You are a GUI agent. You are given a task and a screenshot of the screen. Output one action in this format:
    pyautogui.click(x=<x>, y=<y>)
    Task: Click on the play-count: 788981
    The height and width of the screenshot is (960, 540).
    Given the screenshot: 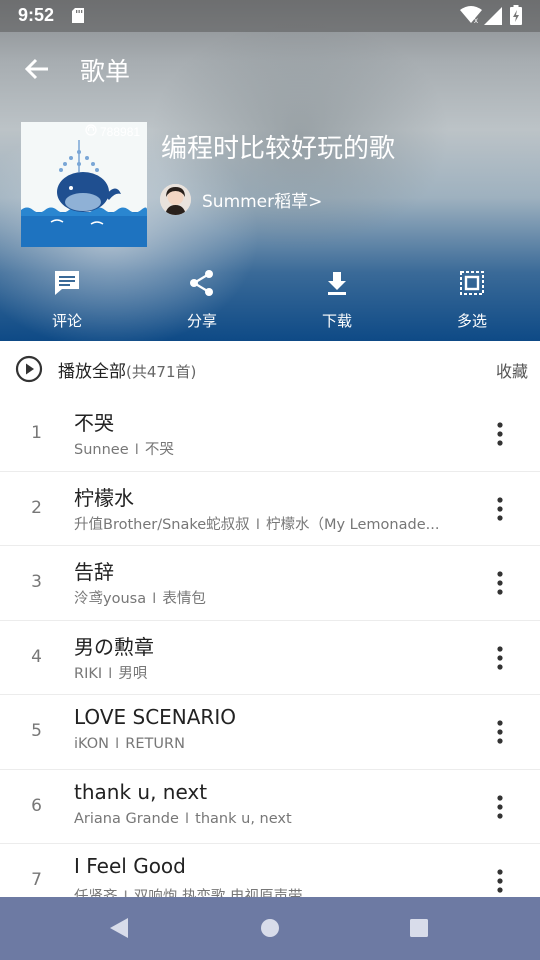 What is the action you would take?
    pyautogui.click(x=112, y=131)
    